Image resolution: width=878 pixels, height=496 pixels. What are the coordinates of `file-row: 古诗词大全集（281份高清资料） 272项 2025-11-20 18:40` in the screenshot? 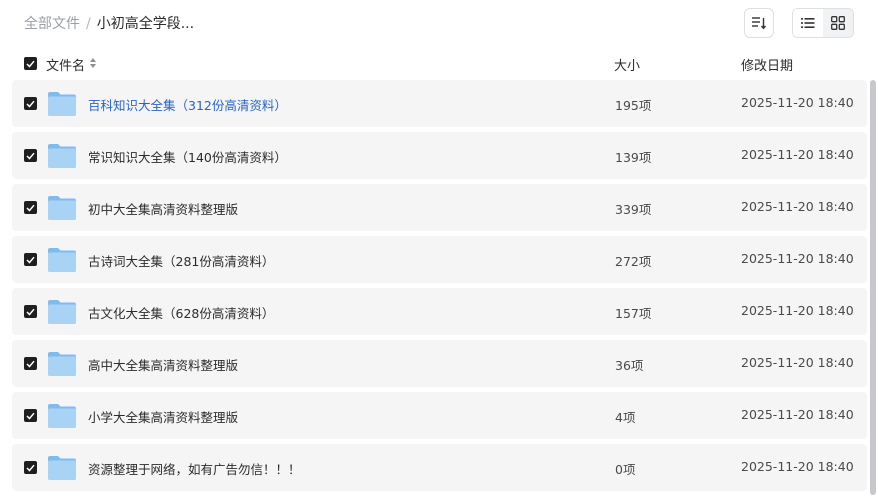 It's located at (439, 259).